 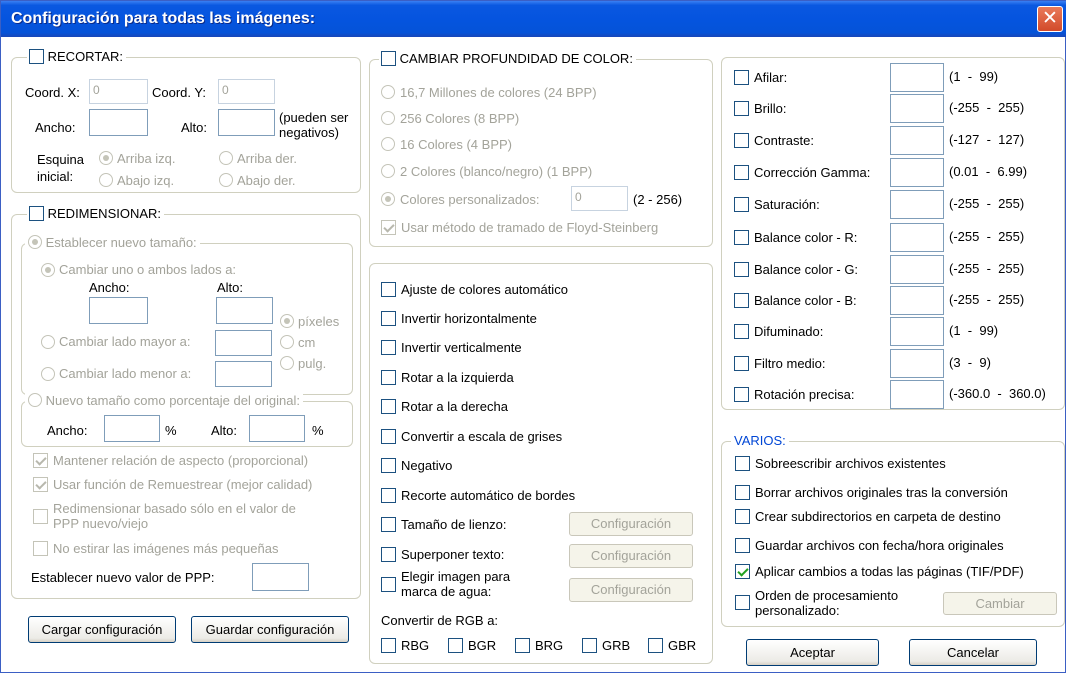 What do you see at coordinates (35, 242) in the screenshot?
I see `nuevo-tamano-radio` at bounding box center [35, 242].